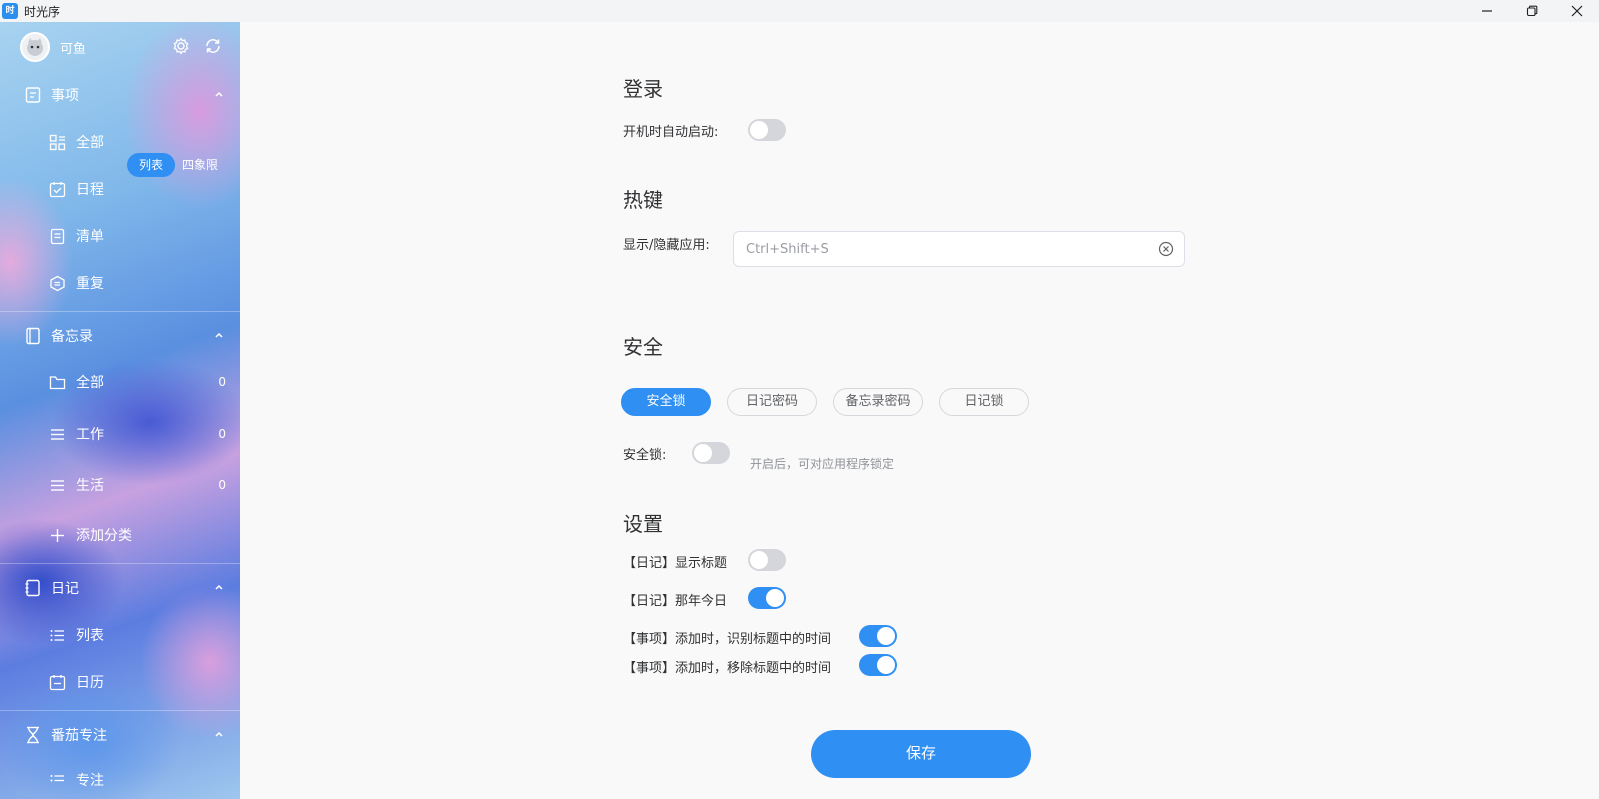 This screenshot has height=799, width=1599. What do you see at coordinates (1166, 249) in the screenshot?
I see `clear-icon` at bounding box center [1166, 249].